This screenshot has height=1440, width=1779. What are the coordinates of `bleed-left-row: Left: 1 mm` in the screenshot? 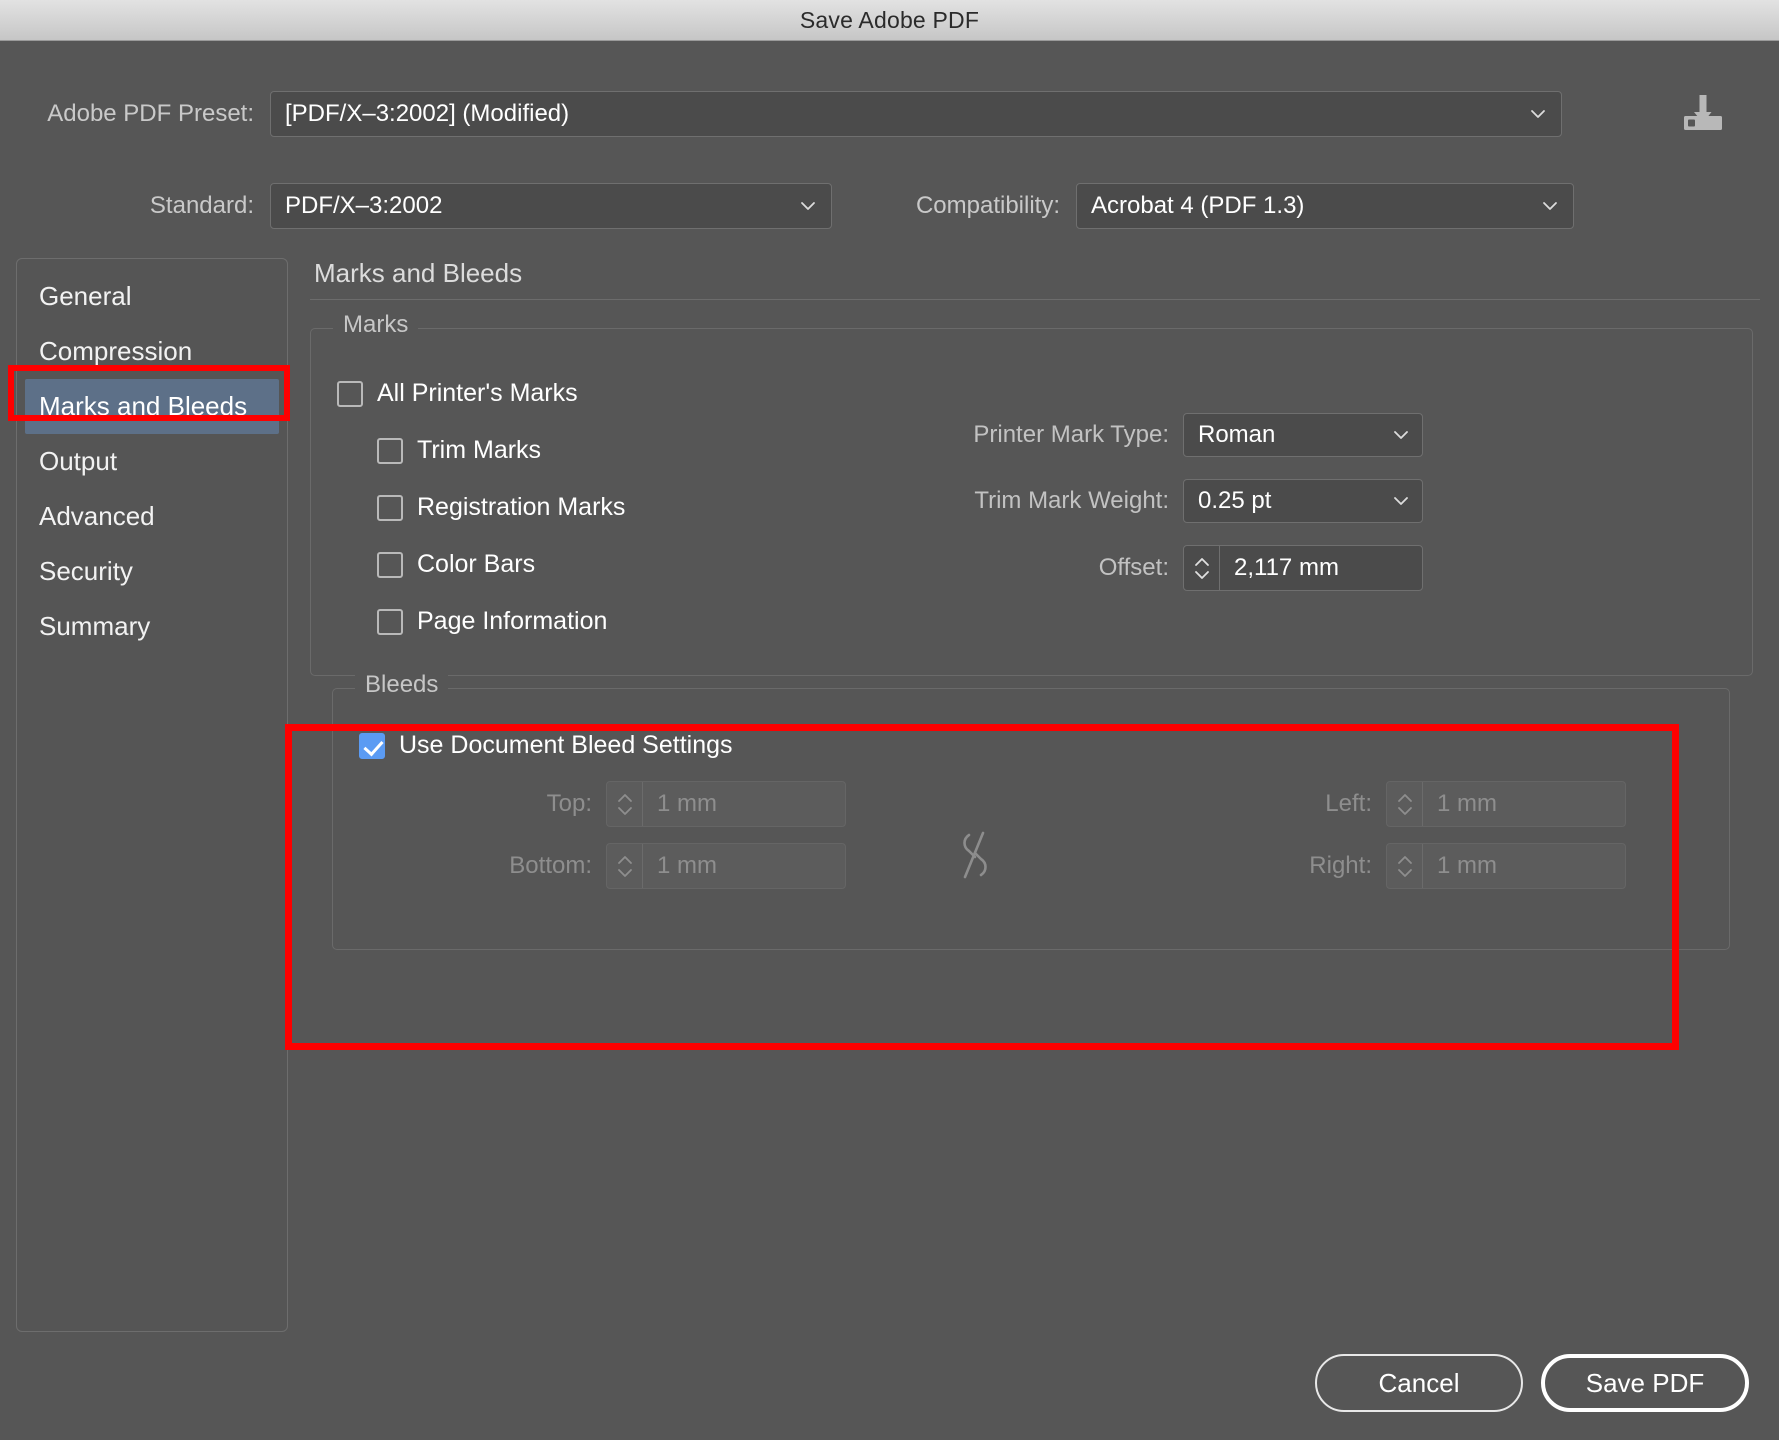 It's located at (1398, 804).